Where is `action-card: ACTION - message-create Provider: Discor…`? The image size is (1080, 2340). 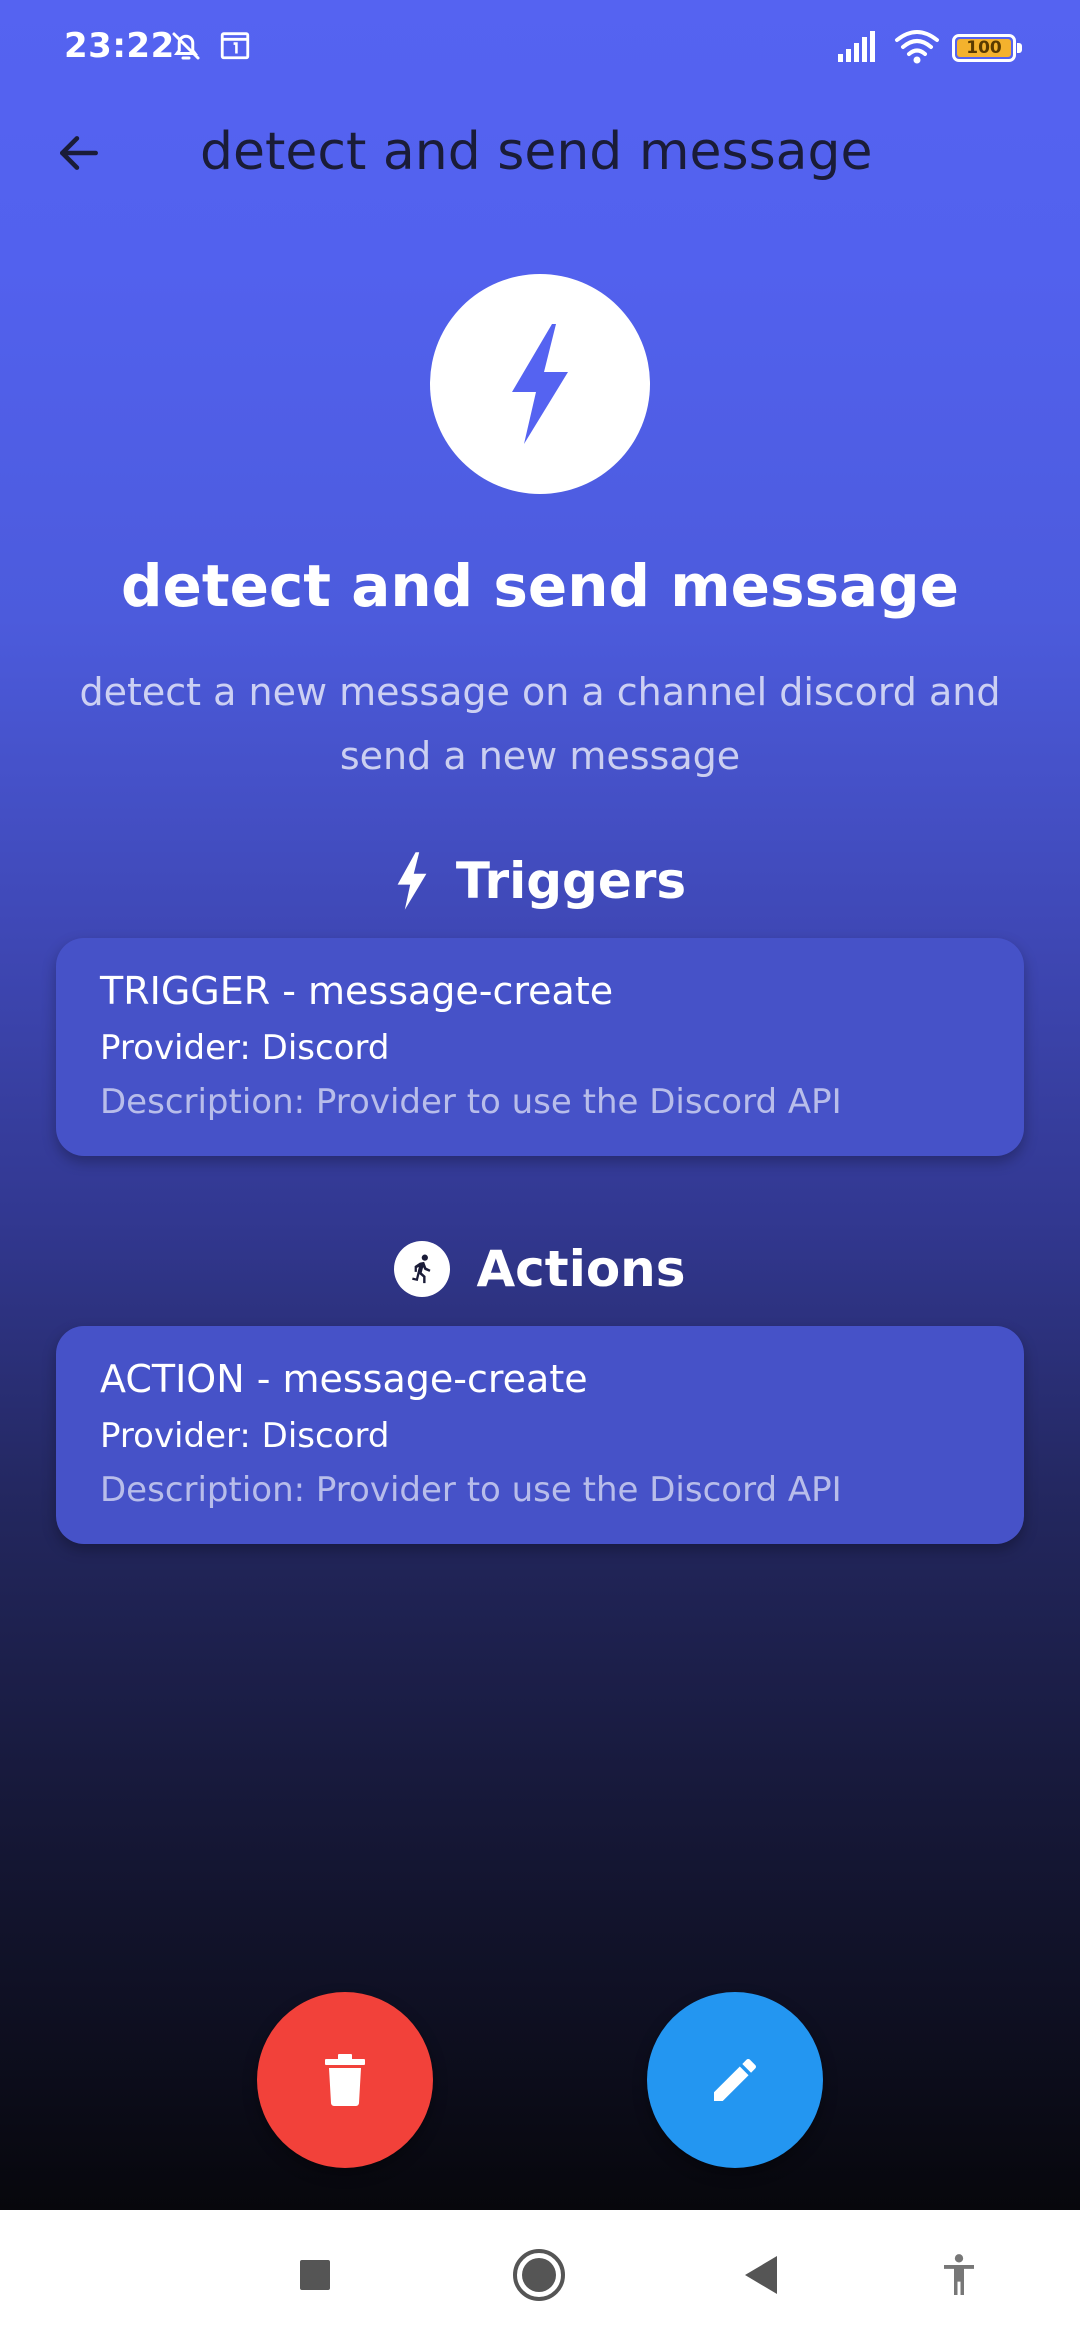 action-card: ACTION - message-create Provider: Discor… is located at coordinates (540, 1435).